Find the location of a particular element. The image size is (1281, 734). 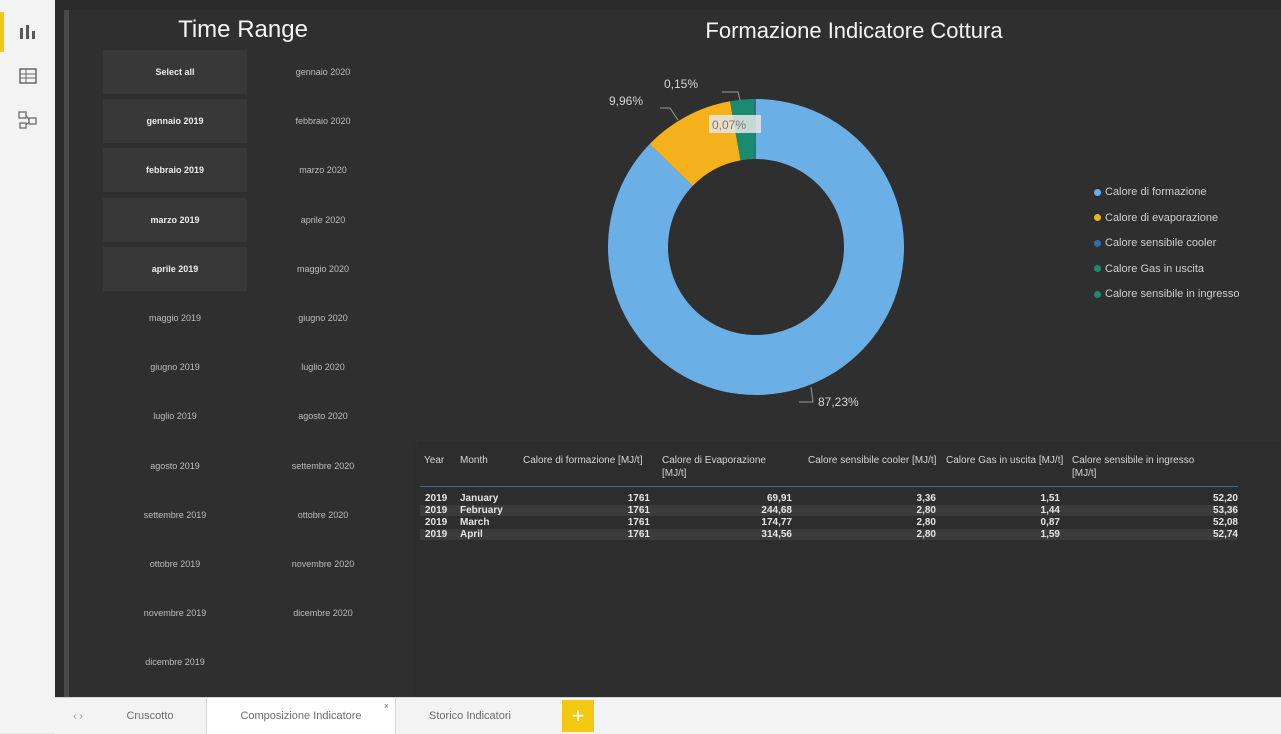

table-cell: 69,91 is located at coordinates (779, 498).